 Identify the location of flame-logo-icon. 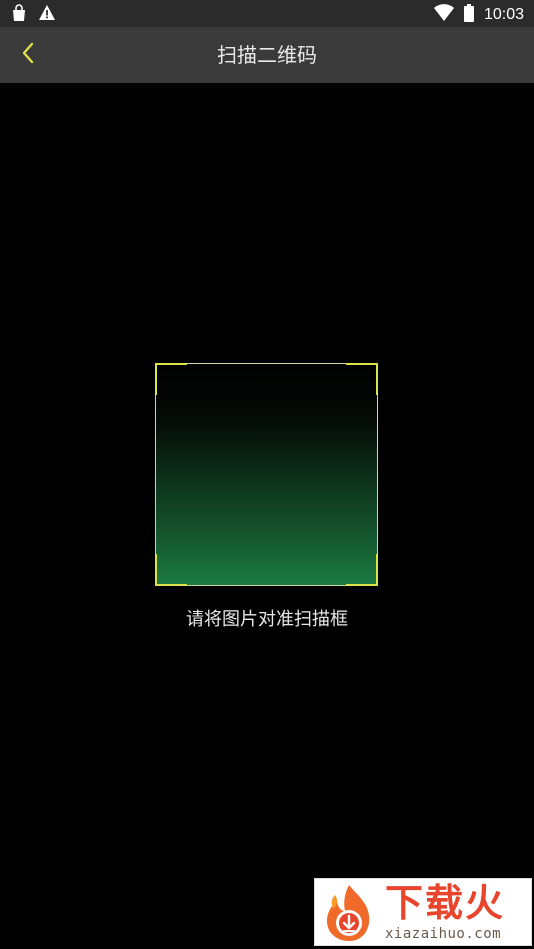
(349, 913).